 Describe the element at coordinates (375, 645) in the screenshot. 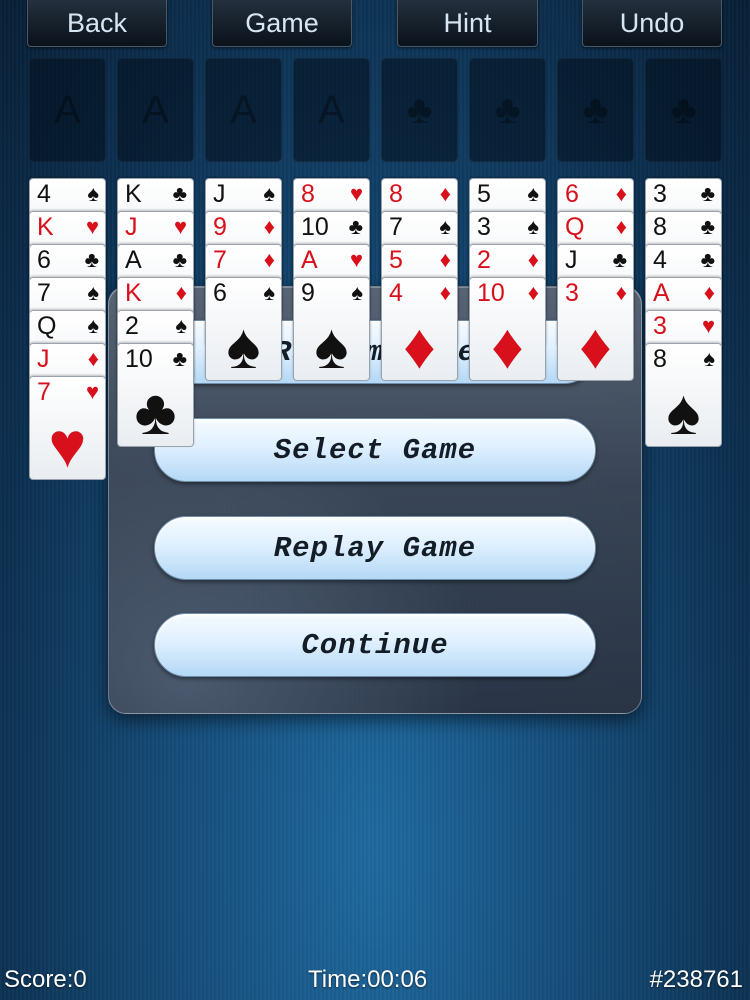

I see `continue-button: Continue` at that location.